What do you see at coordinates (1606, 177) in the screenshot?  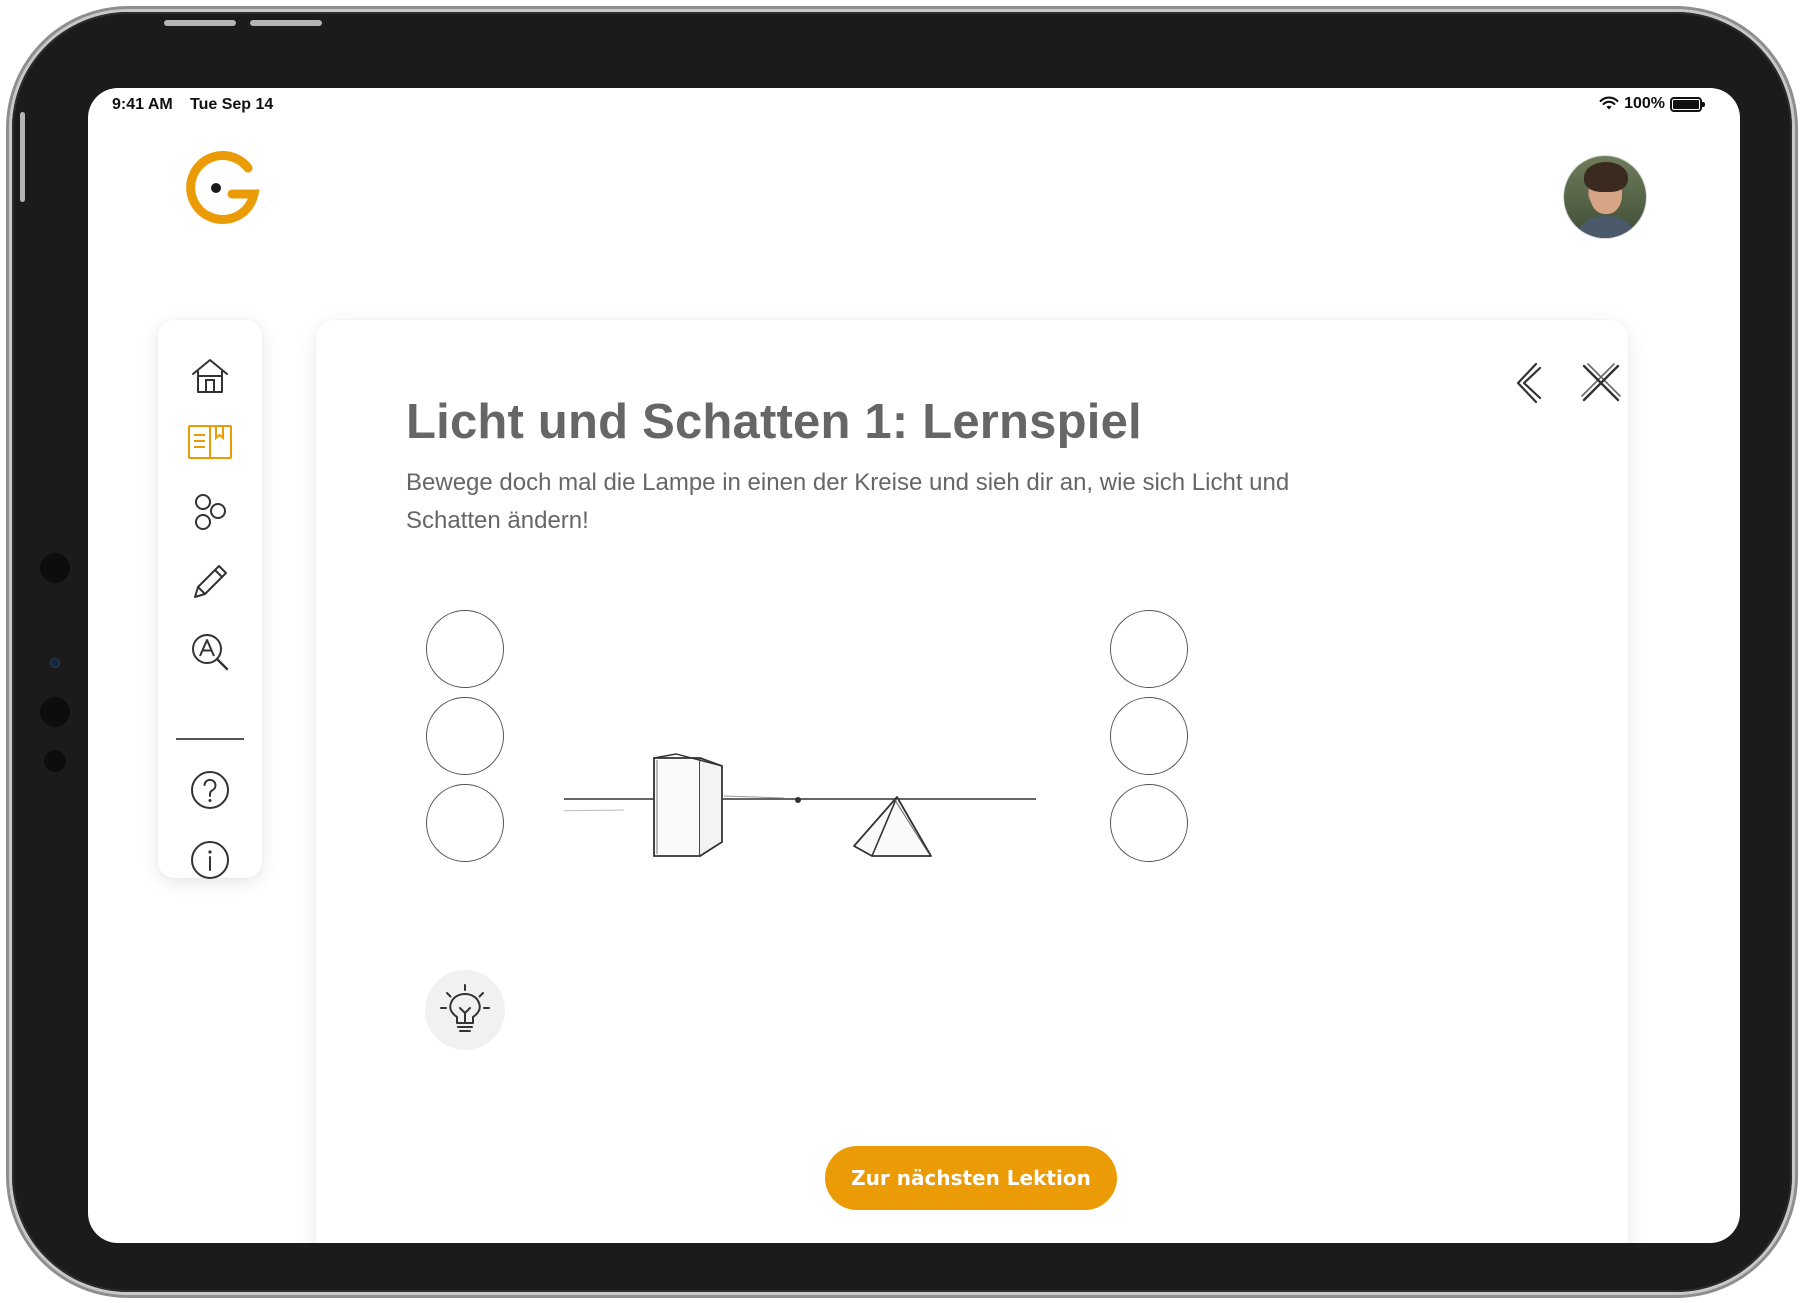 I see `avatar-hair` at bounding box center [1606, 177].